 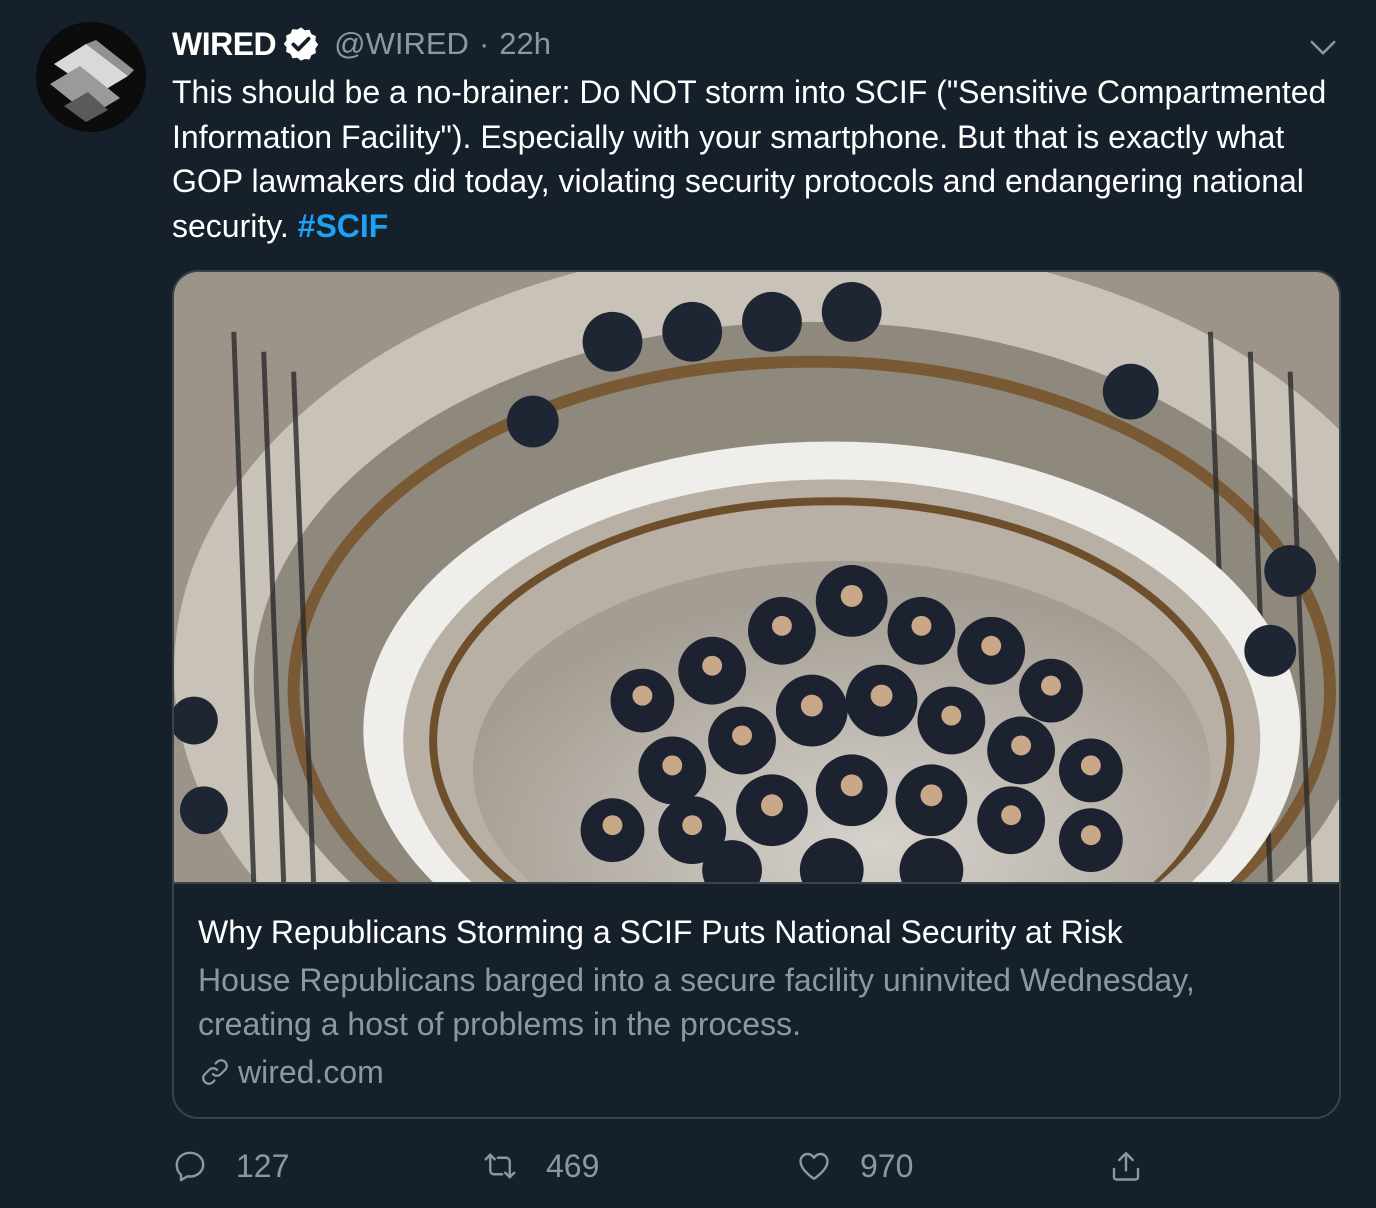 I want to click on tweet-header: WIRED @WIRED · 22h, so click(x=361, y=44).